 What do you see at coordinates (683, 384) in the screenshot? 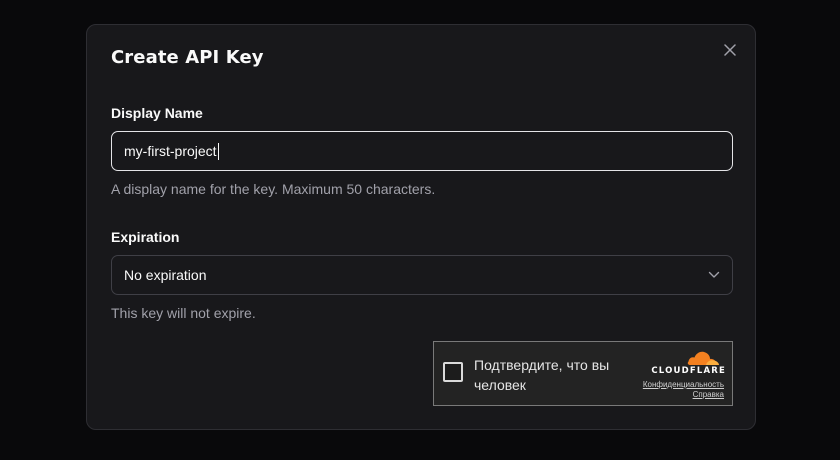
I see `privacy-link: Конфиденциальность` at bounding box center [683, 384].